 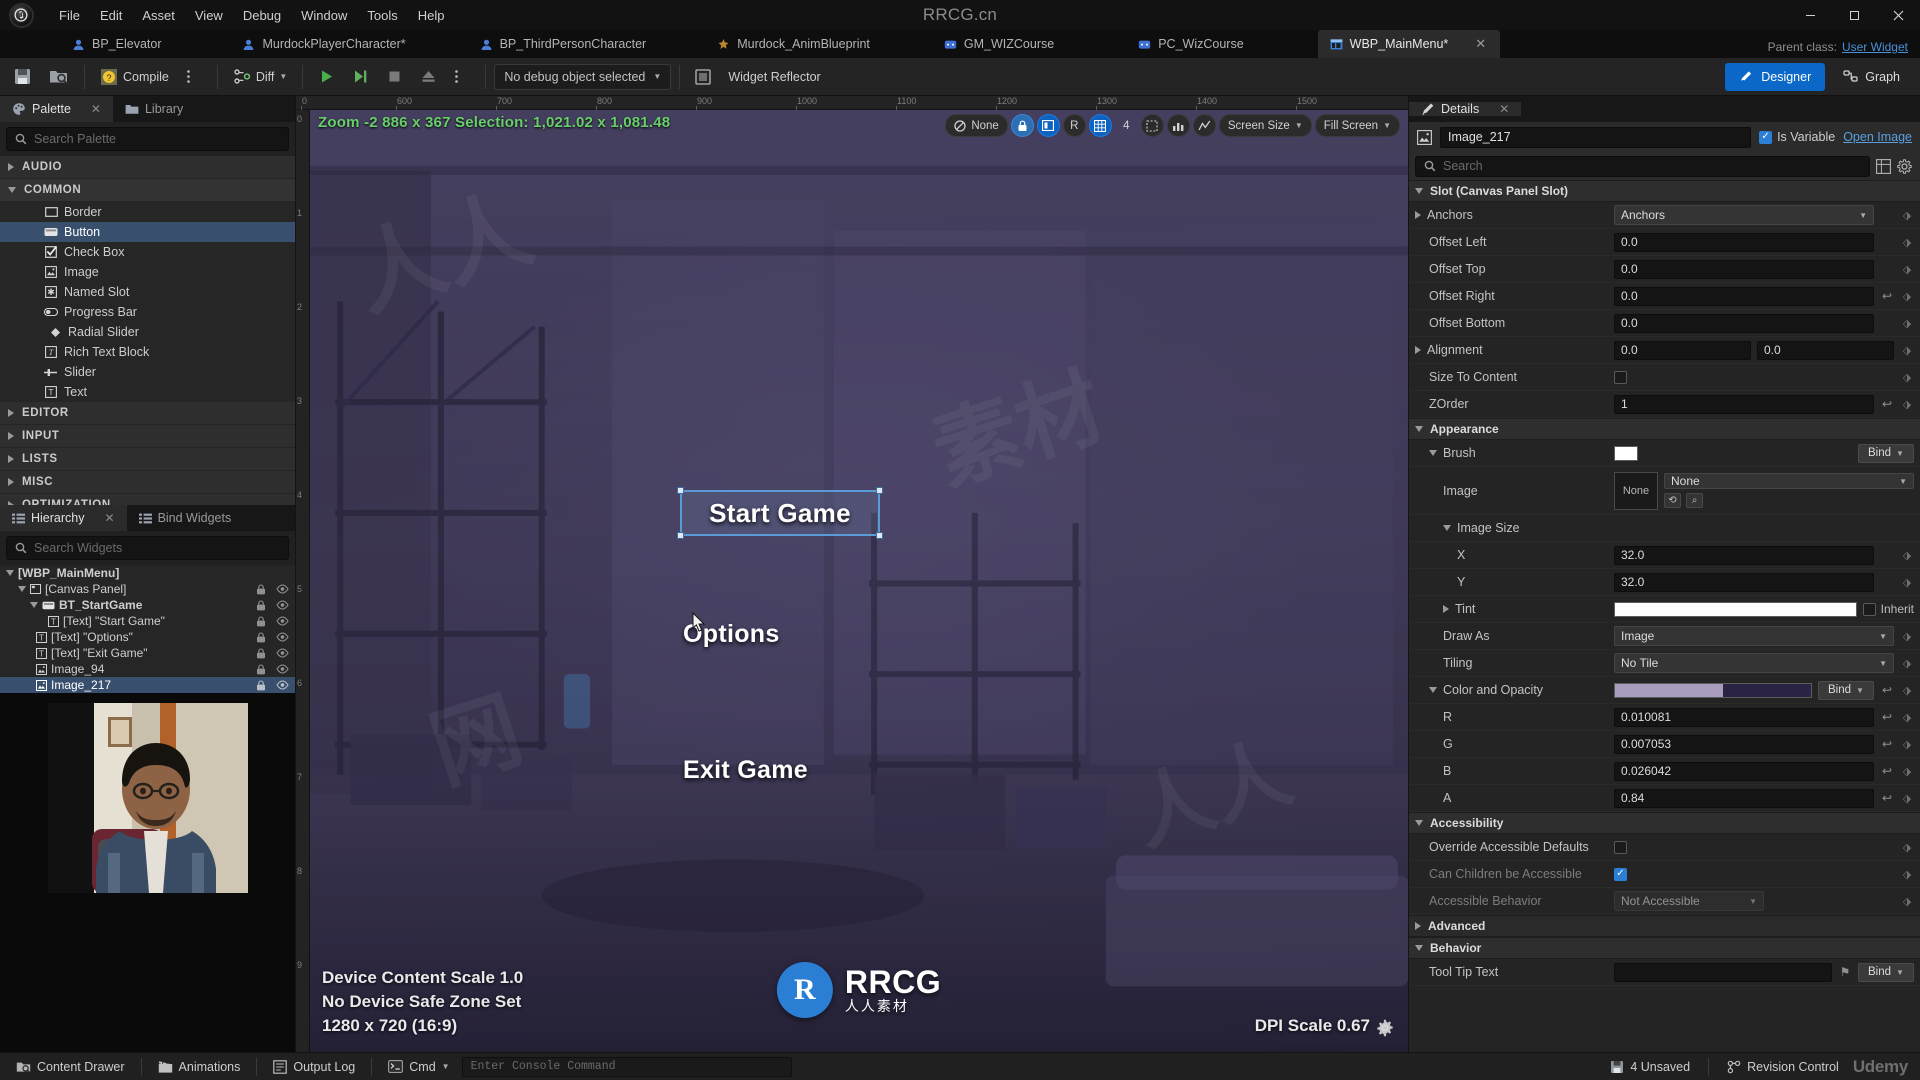 I want to click on section-accessibility: Accessibility, so click(x=1664, y=823).